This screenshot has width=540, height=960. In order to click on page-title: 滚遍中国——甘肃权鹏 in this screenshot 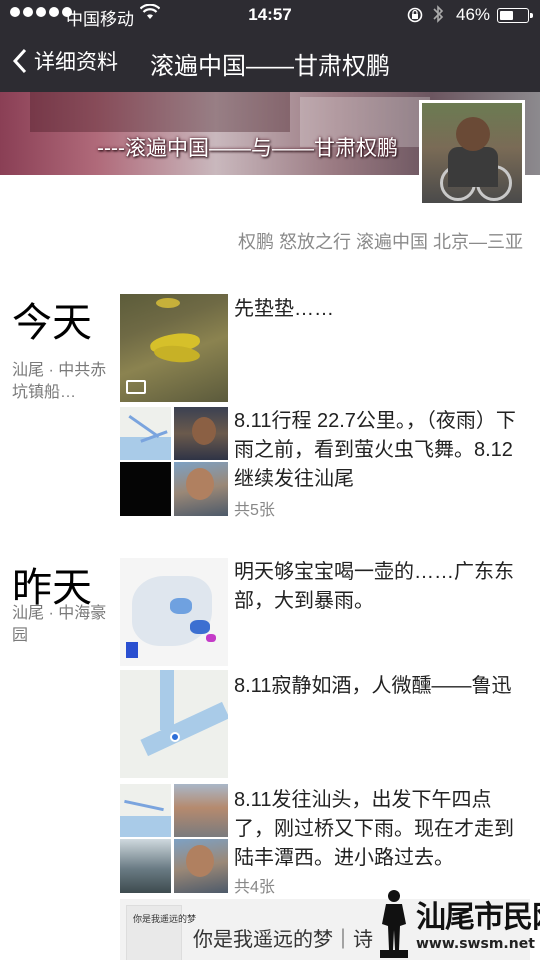, I will do `click(270, 66)`.